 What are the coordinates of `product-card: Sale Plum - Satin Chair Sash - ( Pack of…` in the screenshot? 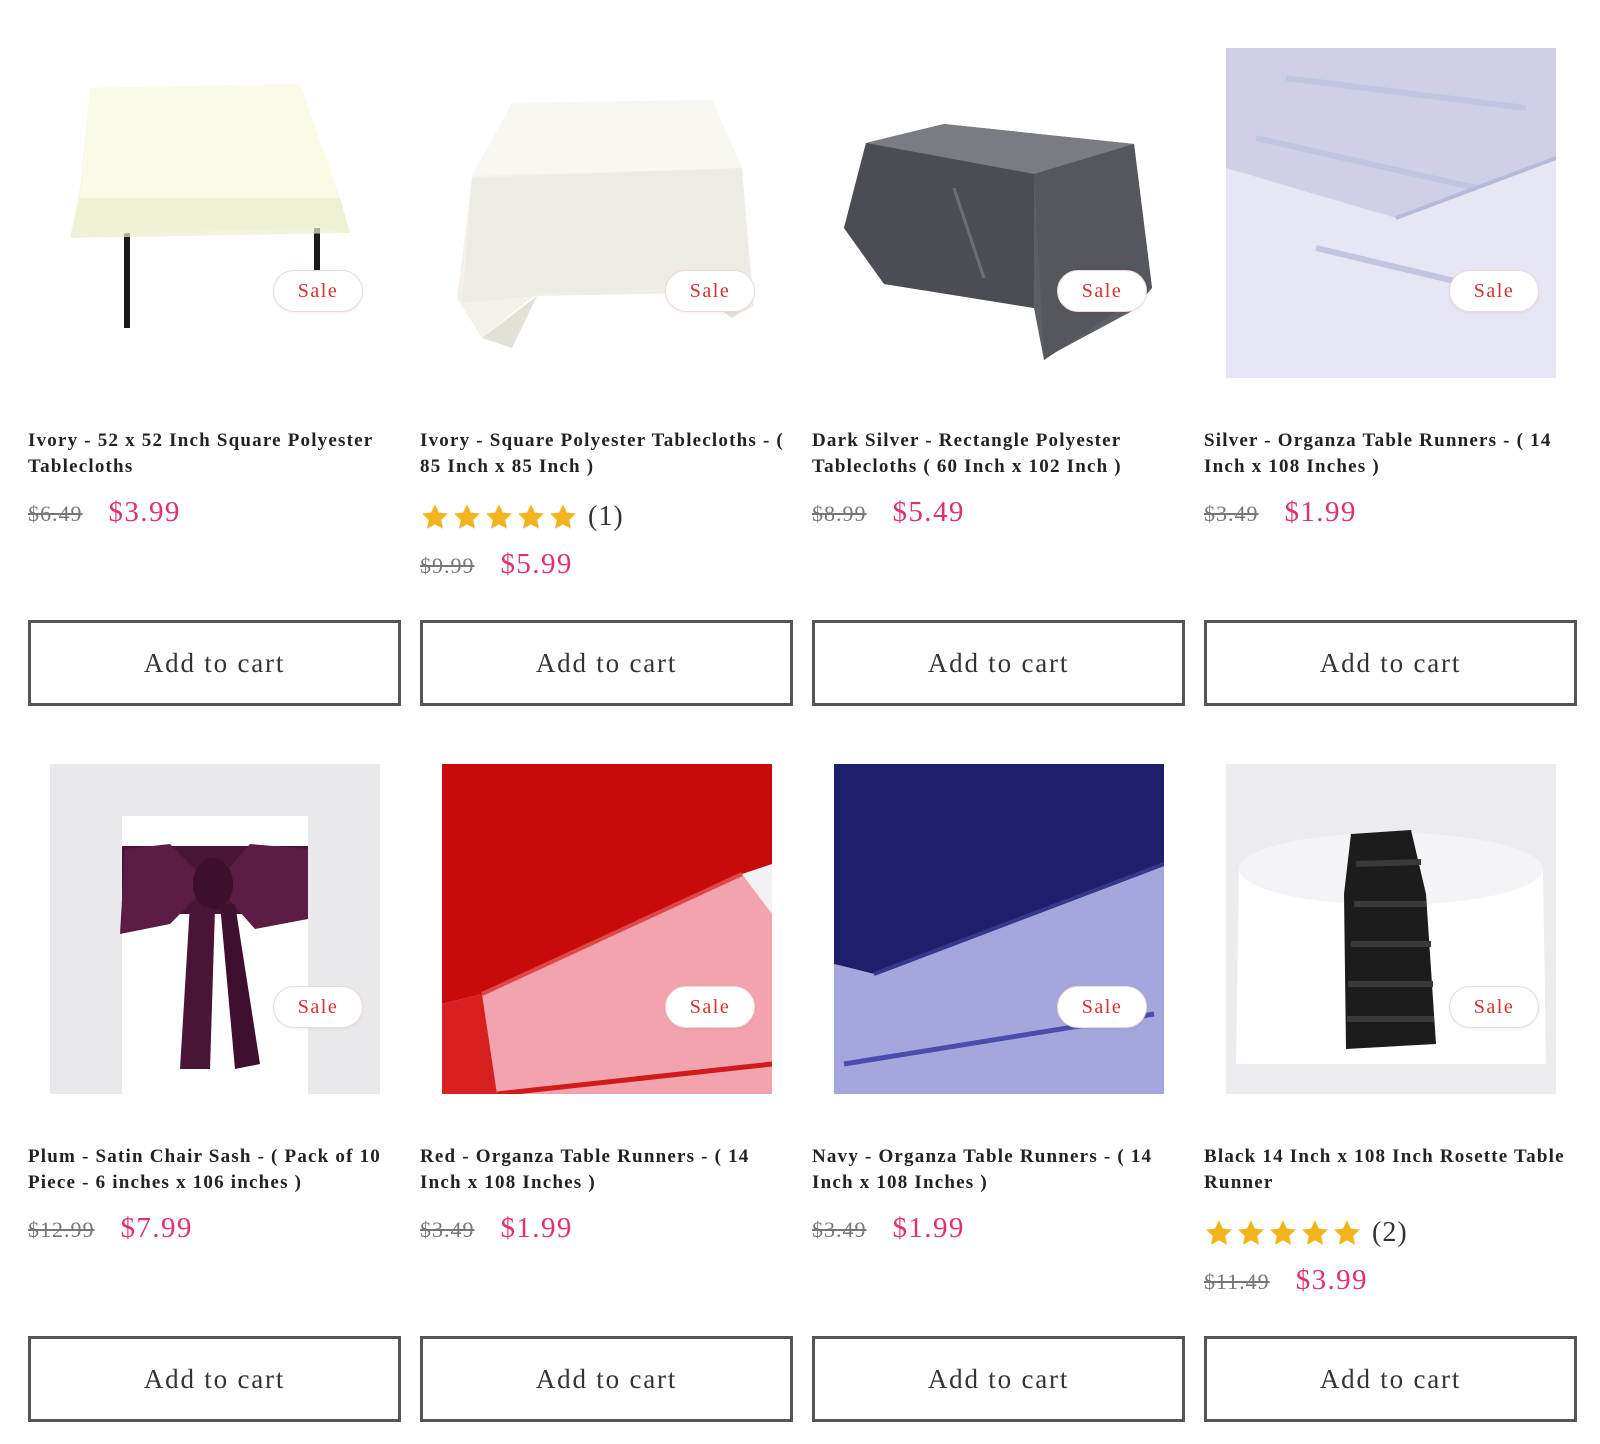 It's located at (214, 1074).